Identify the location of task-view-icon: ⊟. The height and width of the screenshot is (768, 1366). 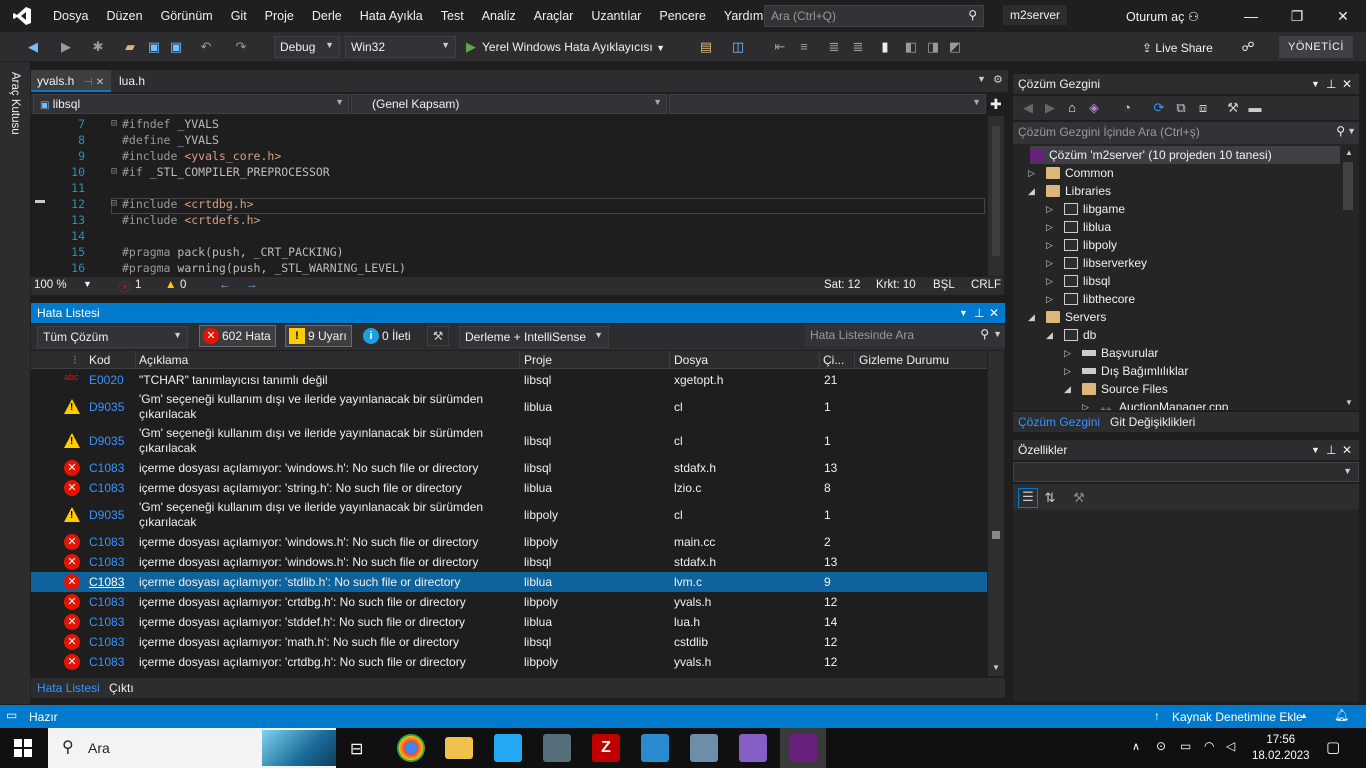
(356, 749).